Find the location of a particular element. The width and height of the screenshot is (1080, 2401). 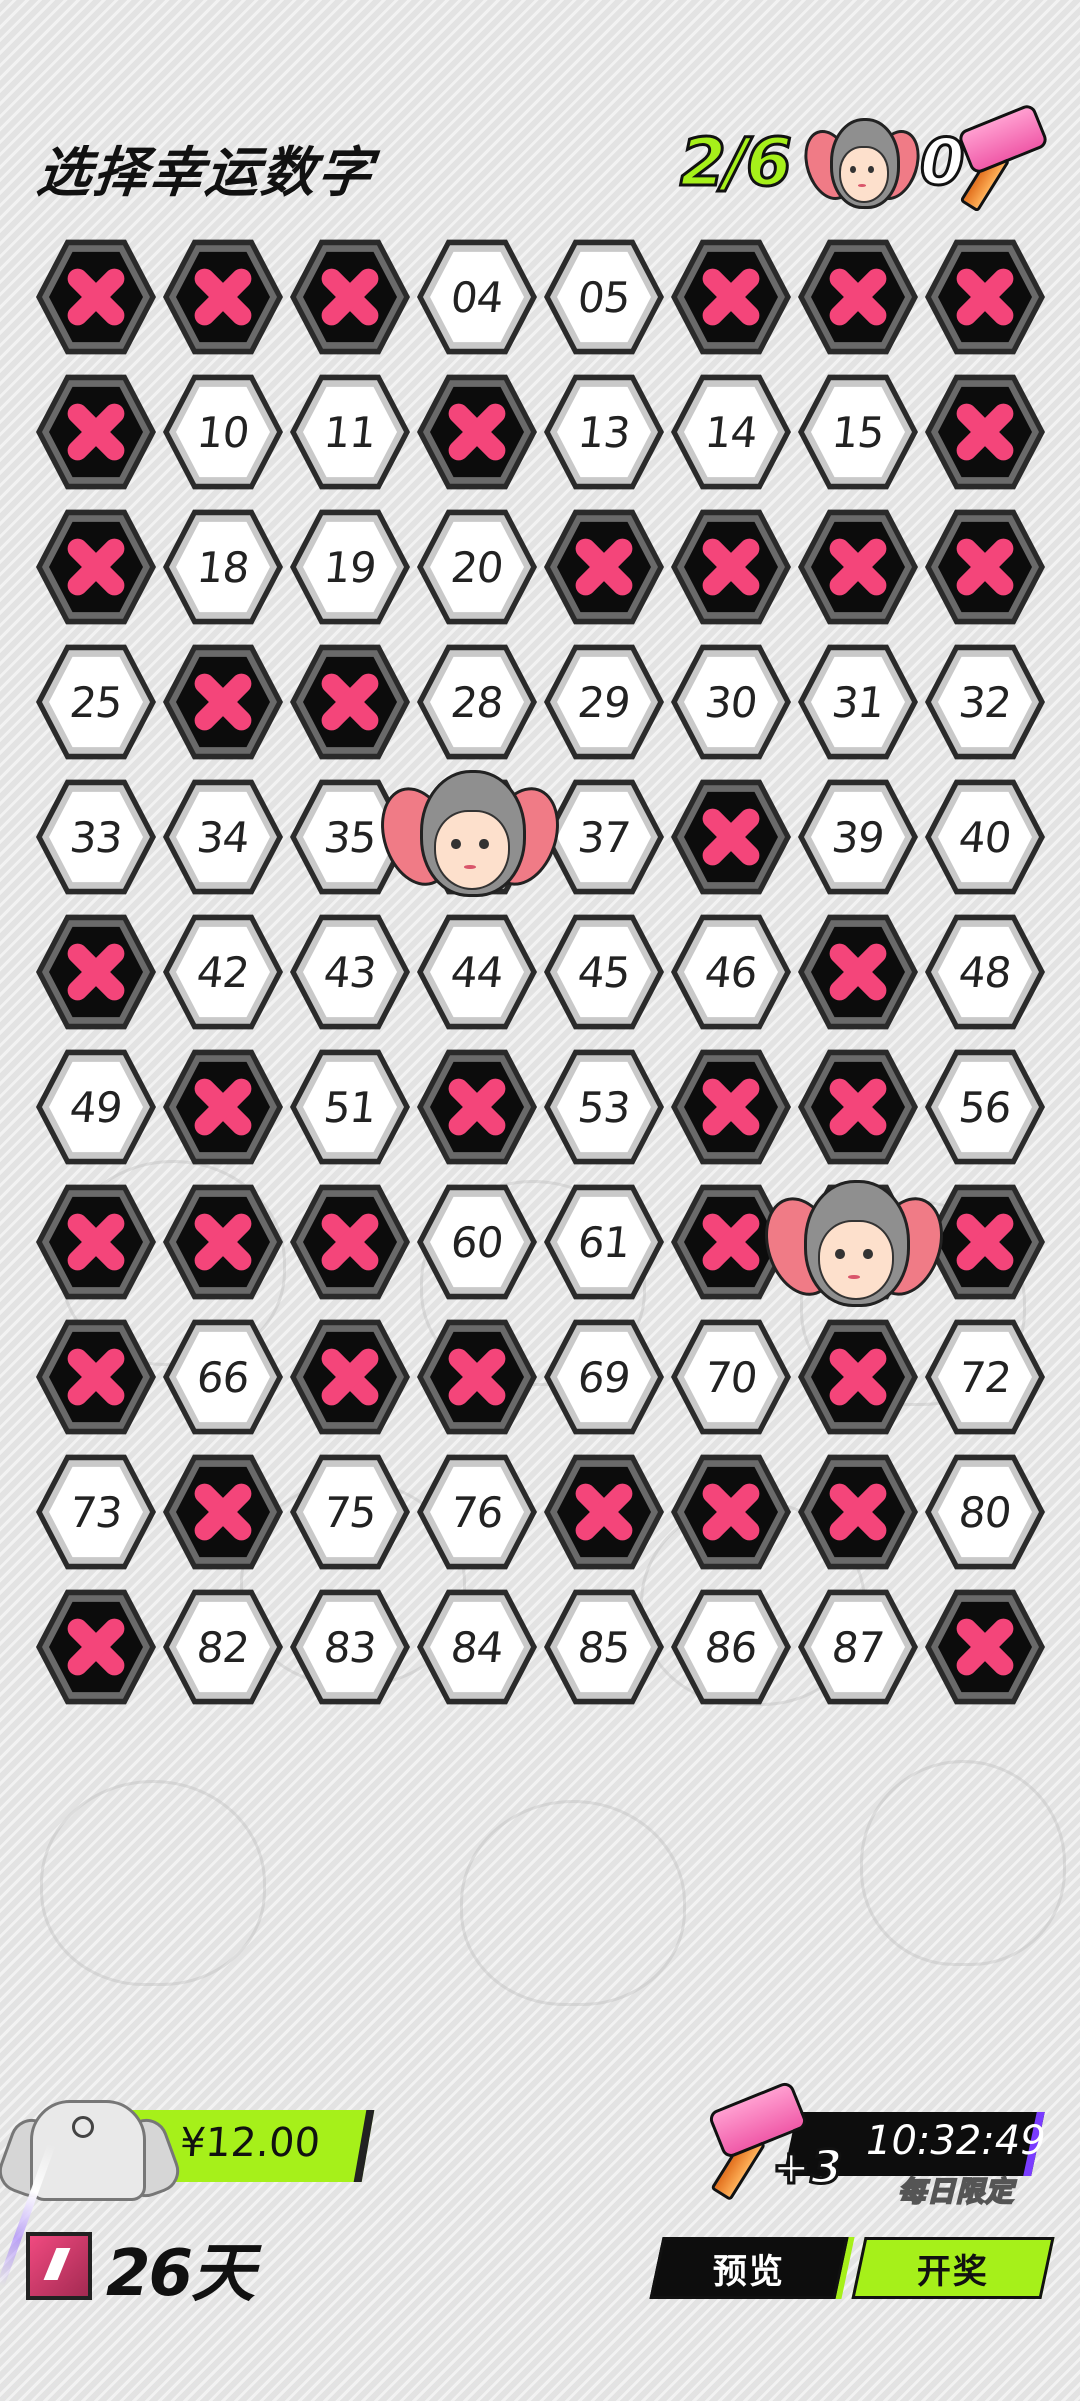

number-cell: 19 is located at coordinates (350, 567).